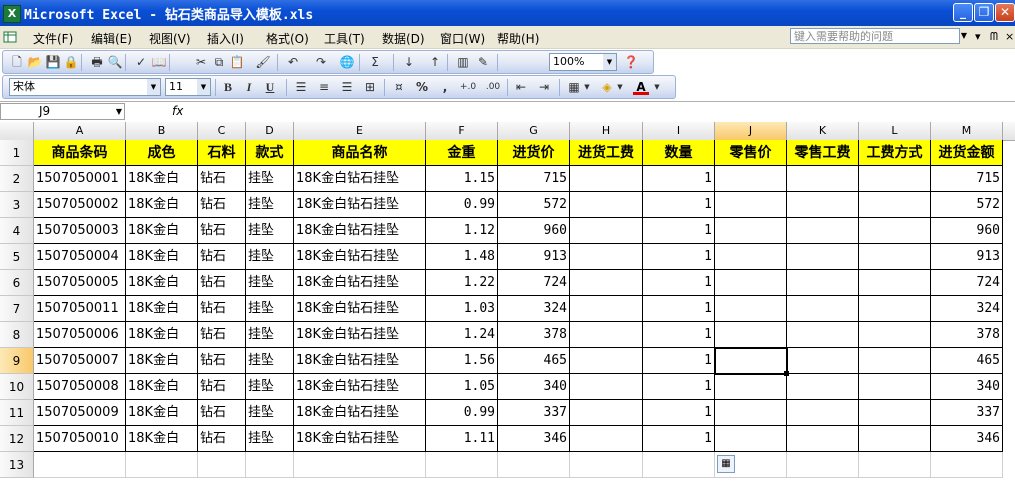  Describe the element at coordinates (967, 413) in the screenshot. I see `data-cell: 337` at that location.